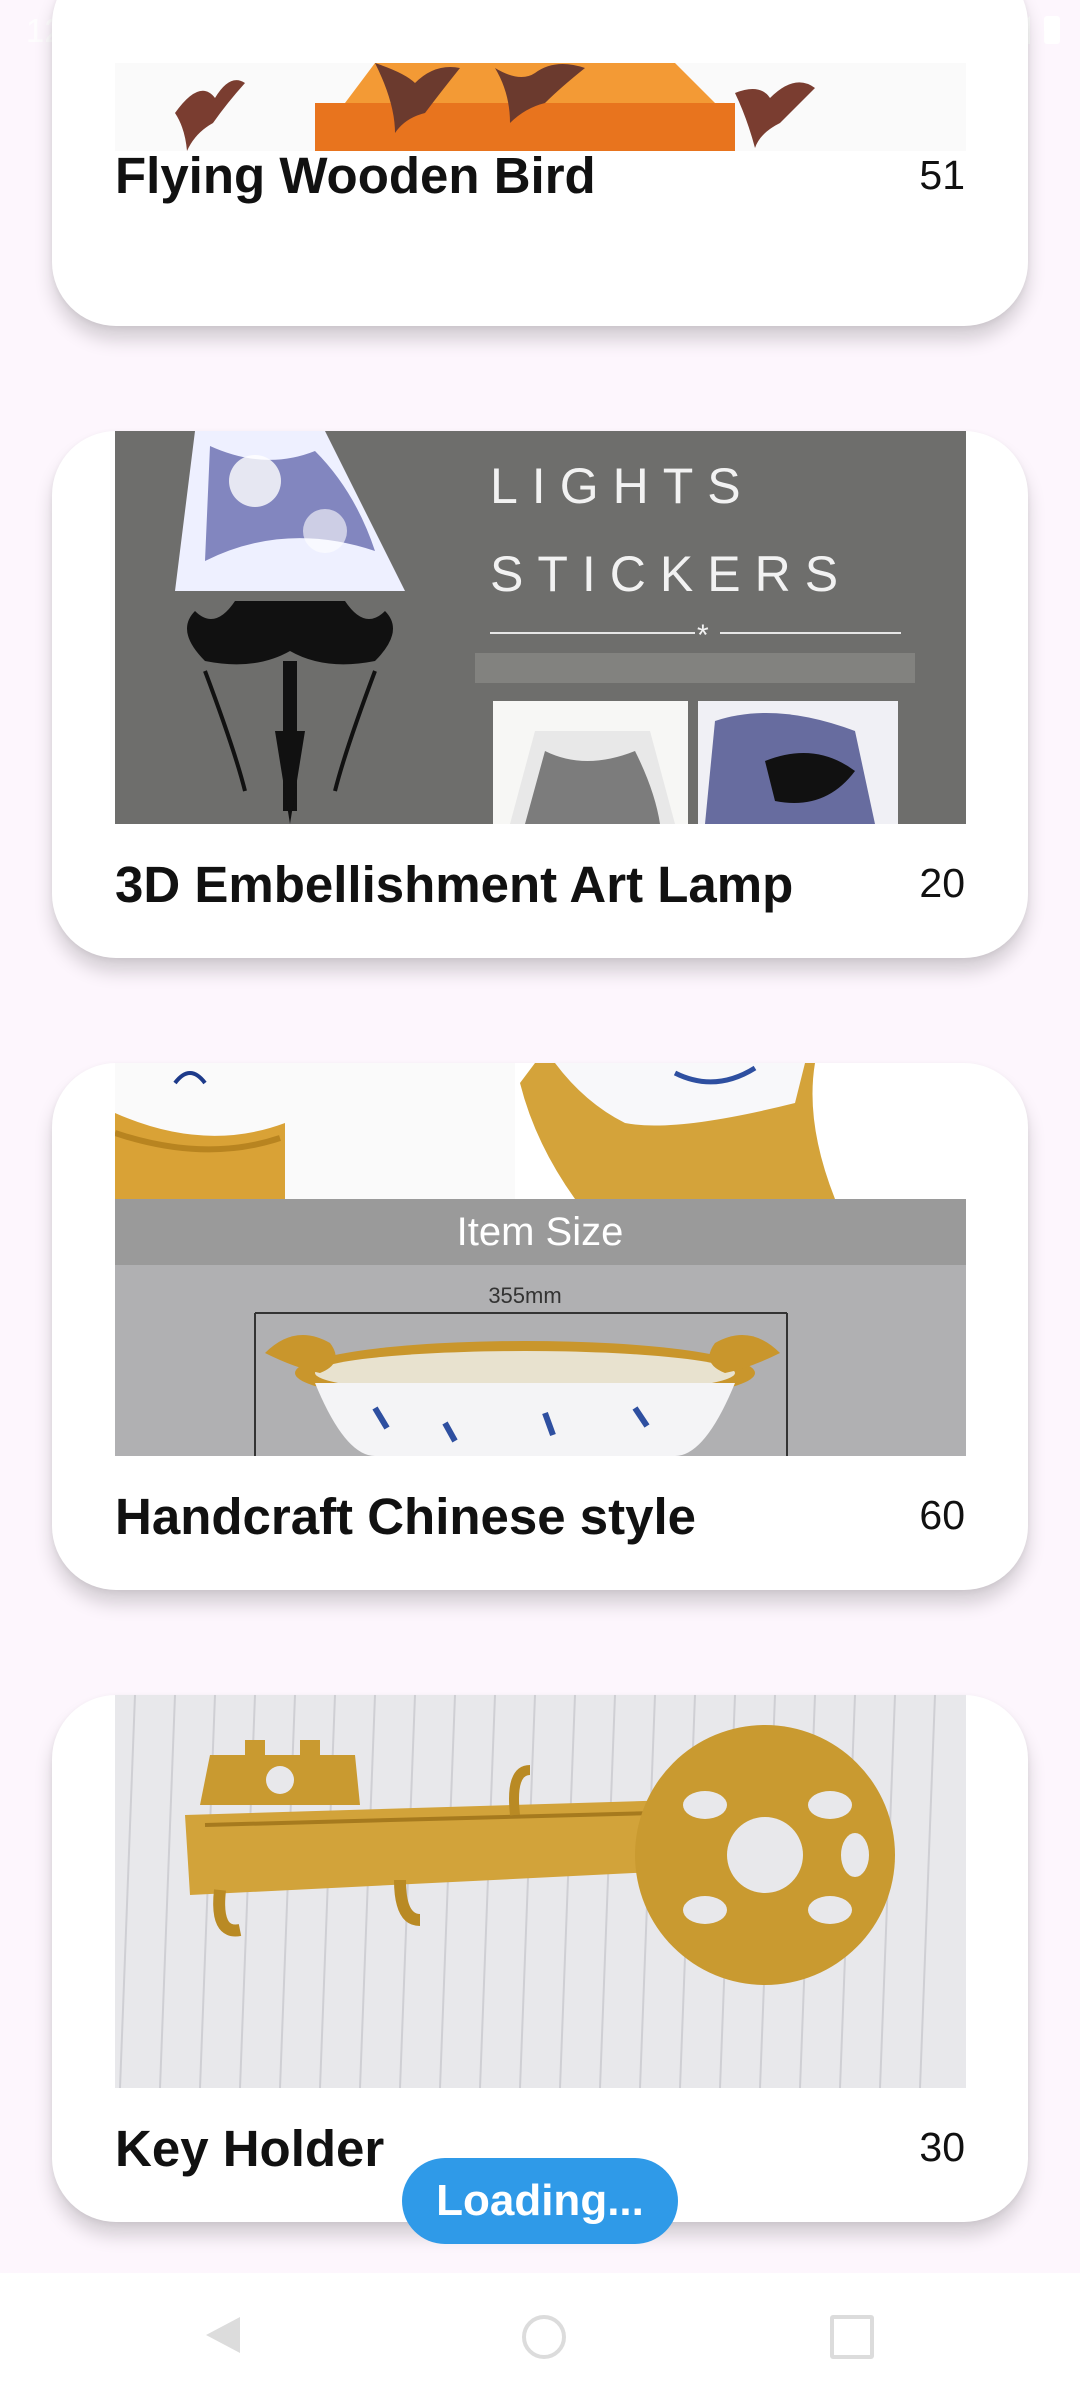 This screenshot has height=2400, width=1080. What do you see at coordinates (622, 486) in the screenshot?
I see `image-text-lights: LIGHTS` at bounding box center [622, 486].